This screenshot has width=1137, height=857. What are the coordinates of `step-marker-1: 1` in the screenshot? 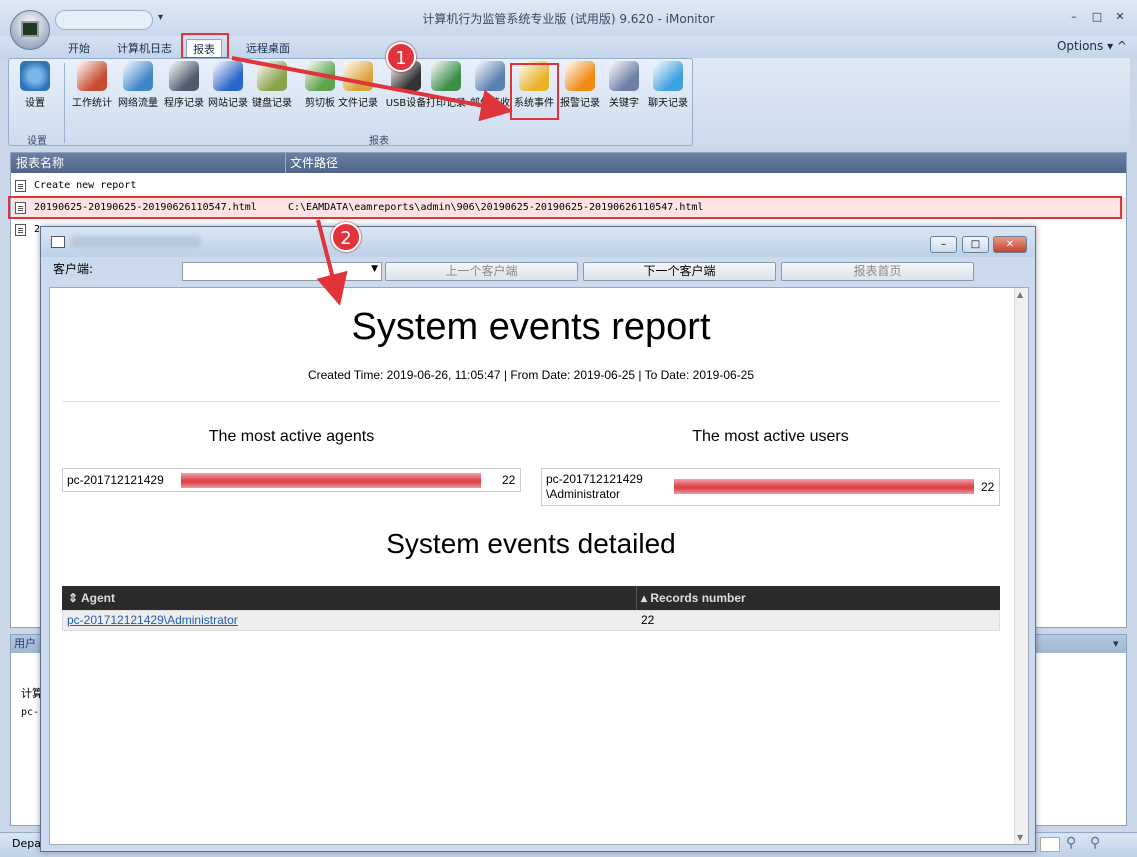 It's located at (401, 57).